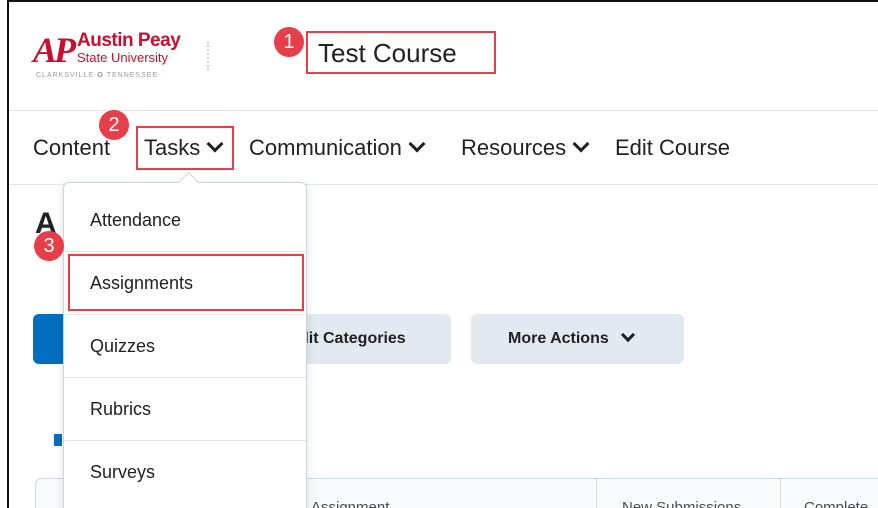 This screenshot has width=878, height=508. What do you see at coordinates (185, 472) in the screenshot?
I see `menu-item-surveys: Surveys` at bounding box center [185, 472].